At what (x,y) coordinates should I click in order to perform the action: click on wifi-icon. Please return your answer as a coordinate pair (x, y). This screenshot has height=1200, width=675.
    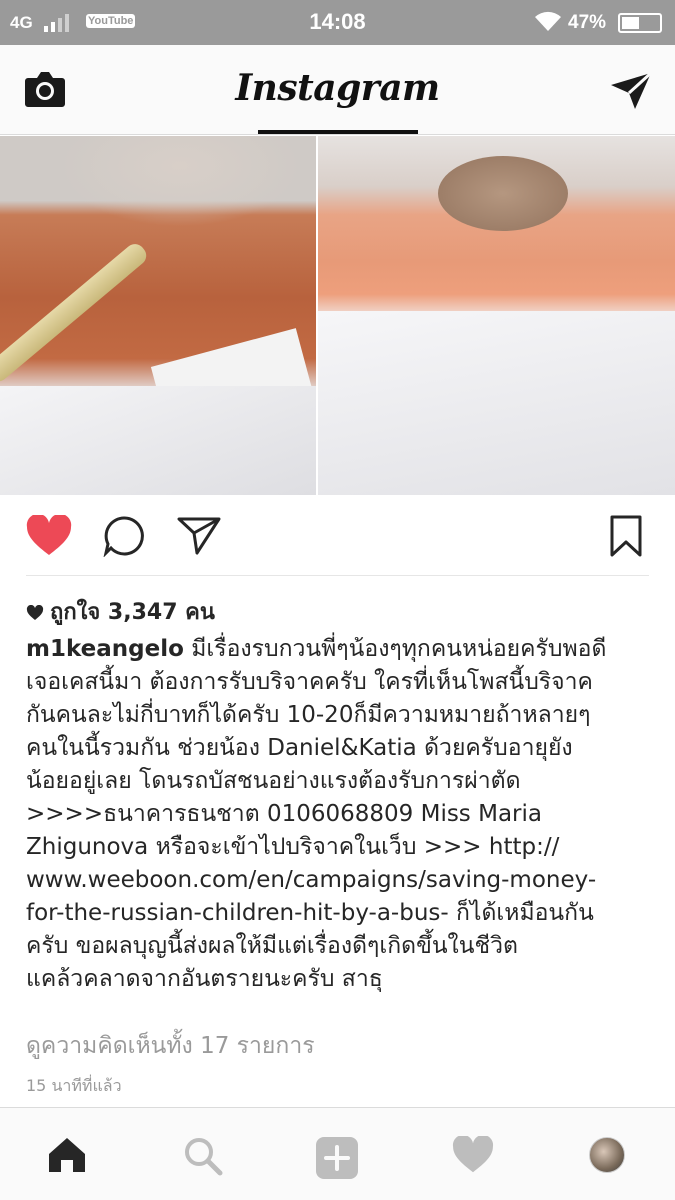
    Looking at the image, I should click on (548, 21).